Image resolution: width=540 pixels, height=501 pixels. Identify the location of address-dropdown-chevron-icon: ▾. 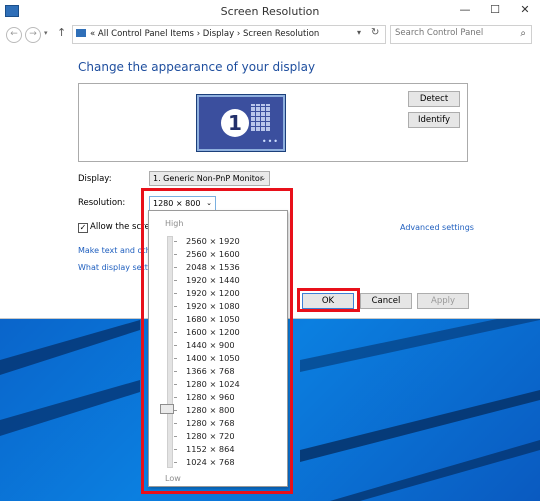
(359, 32).